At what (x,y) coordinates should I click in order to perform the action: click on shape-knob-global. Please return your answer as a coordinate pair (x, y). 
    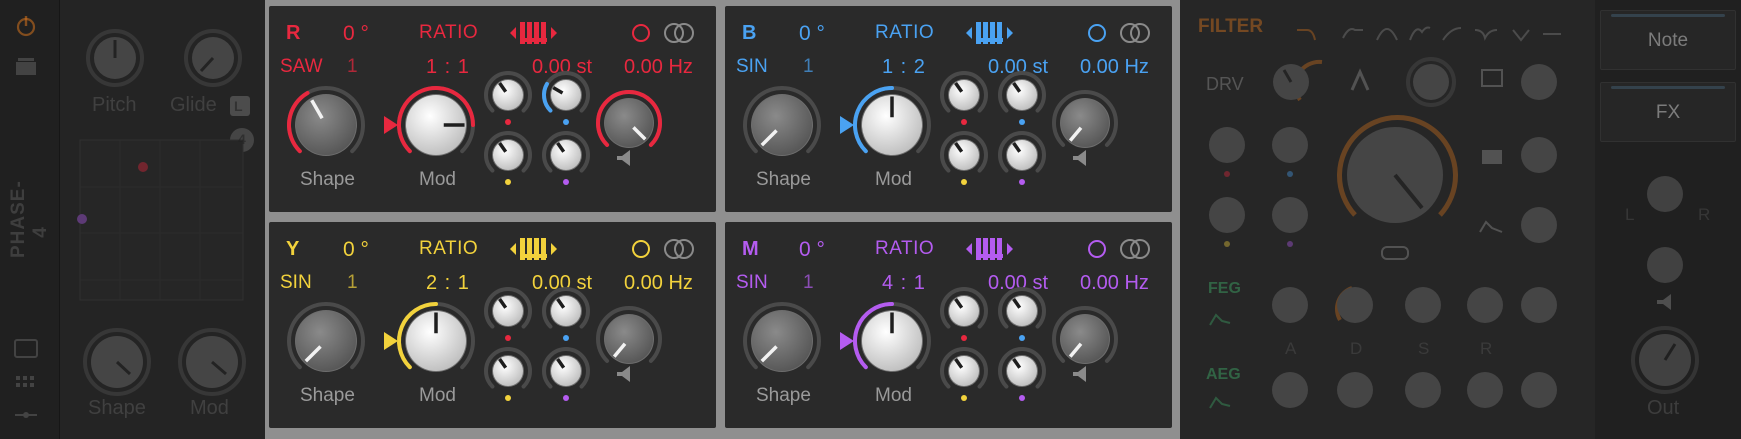
    Looking at the image, I should click on (117, 362).